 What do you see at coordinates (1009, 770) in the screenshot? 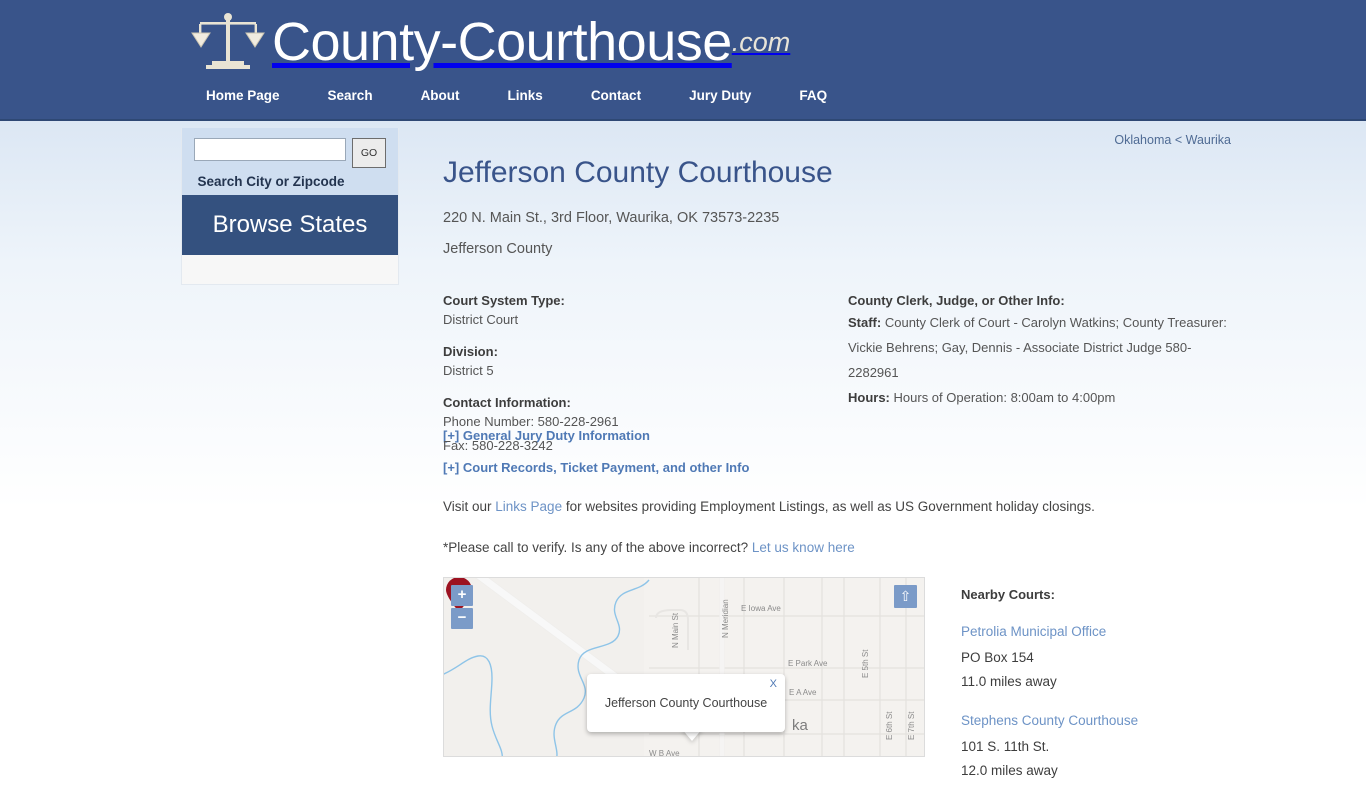
I see `nearby-court-distance: 12.0 miles away` at bounding box center [1009, 770].